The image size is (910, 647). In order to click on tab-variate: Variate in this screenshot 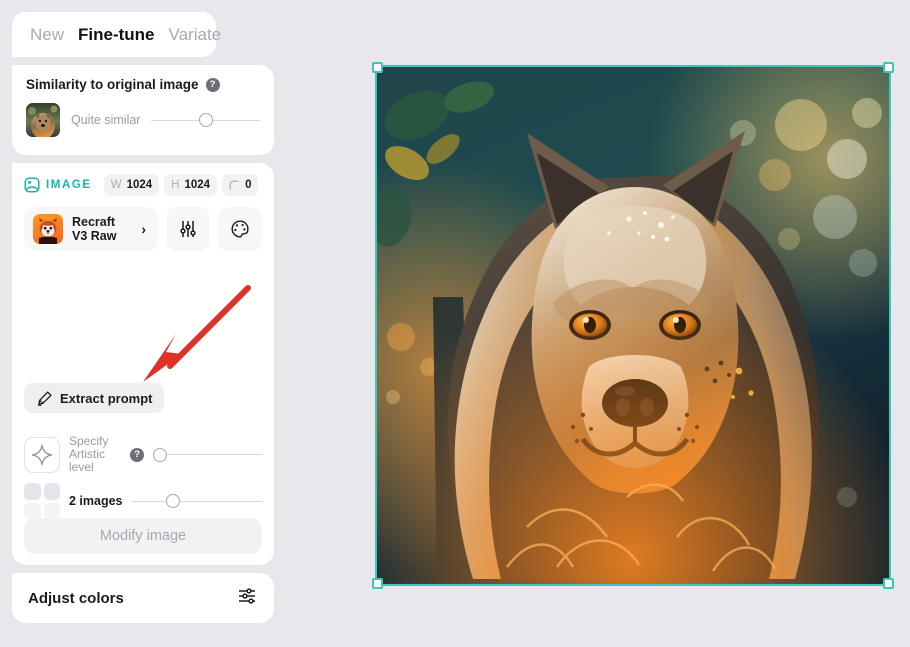, I will do `click(195, 35)`.